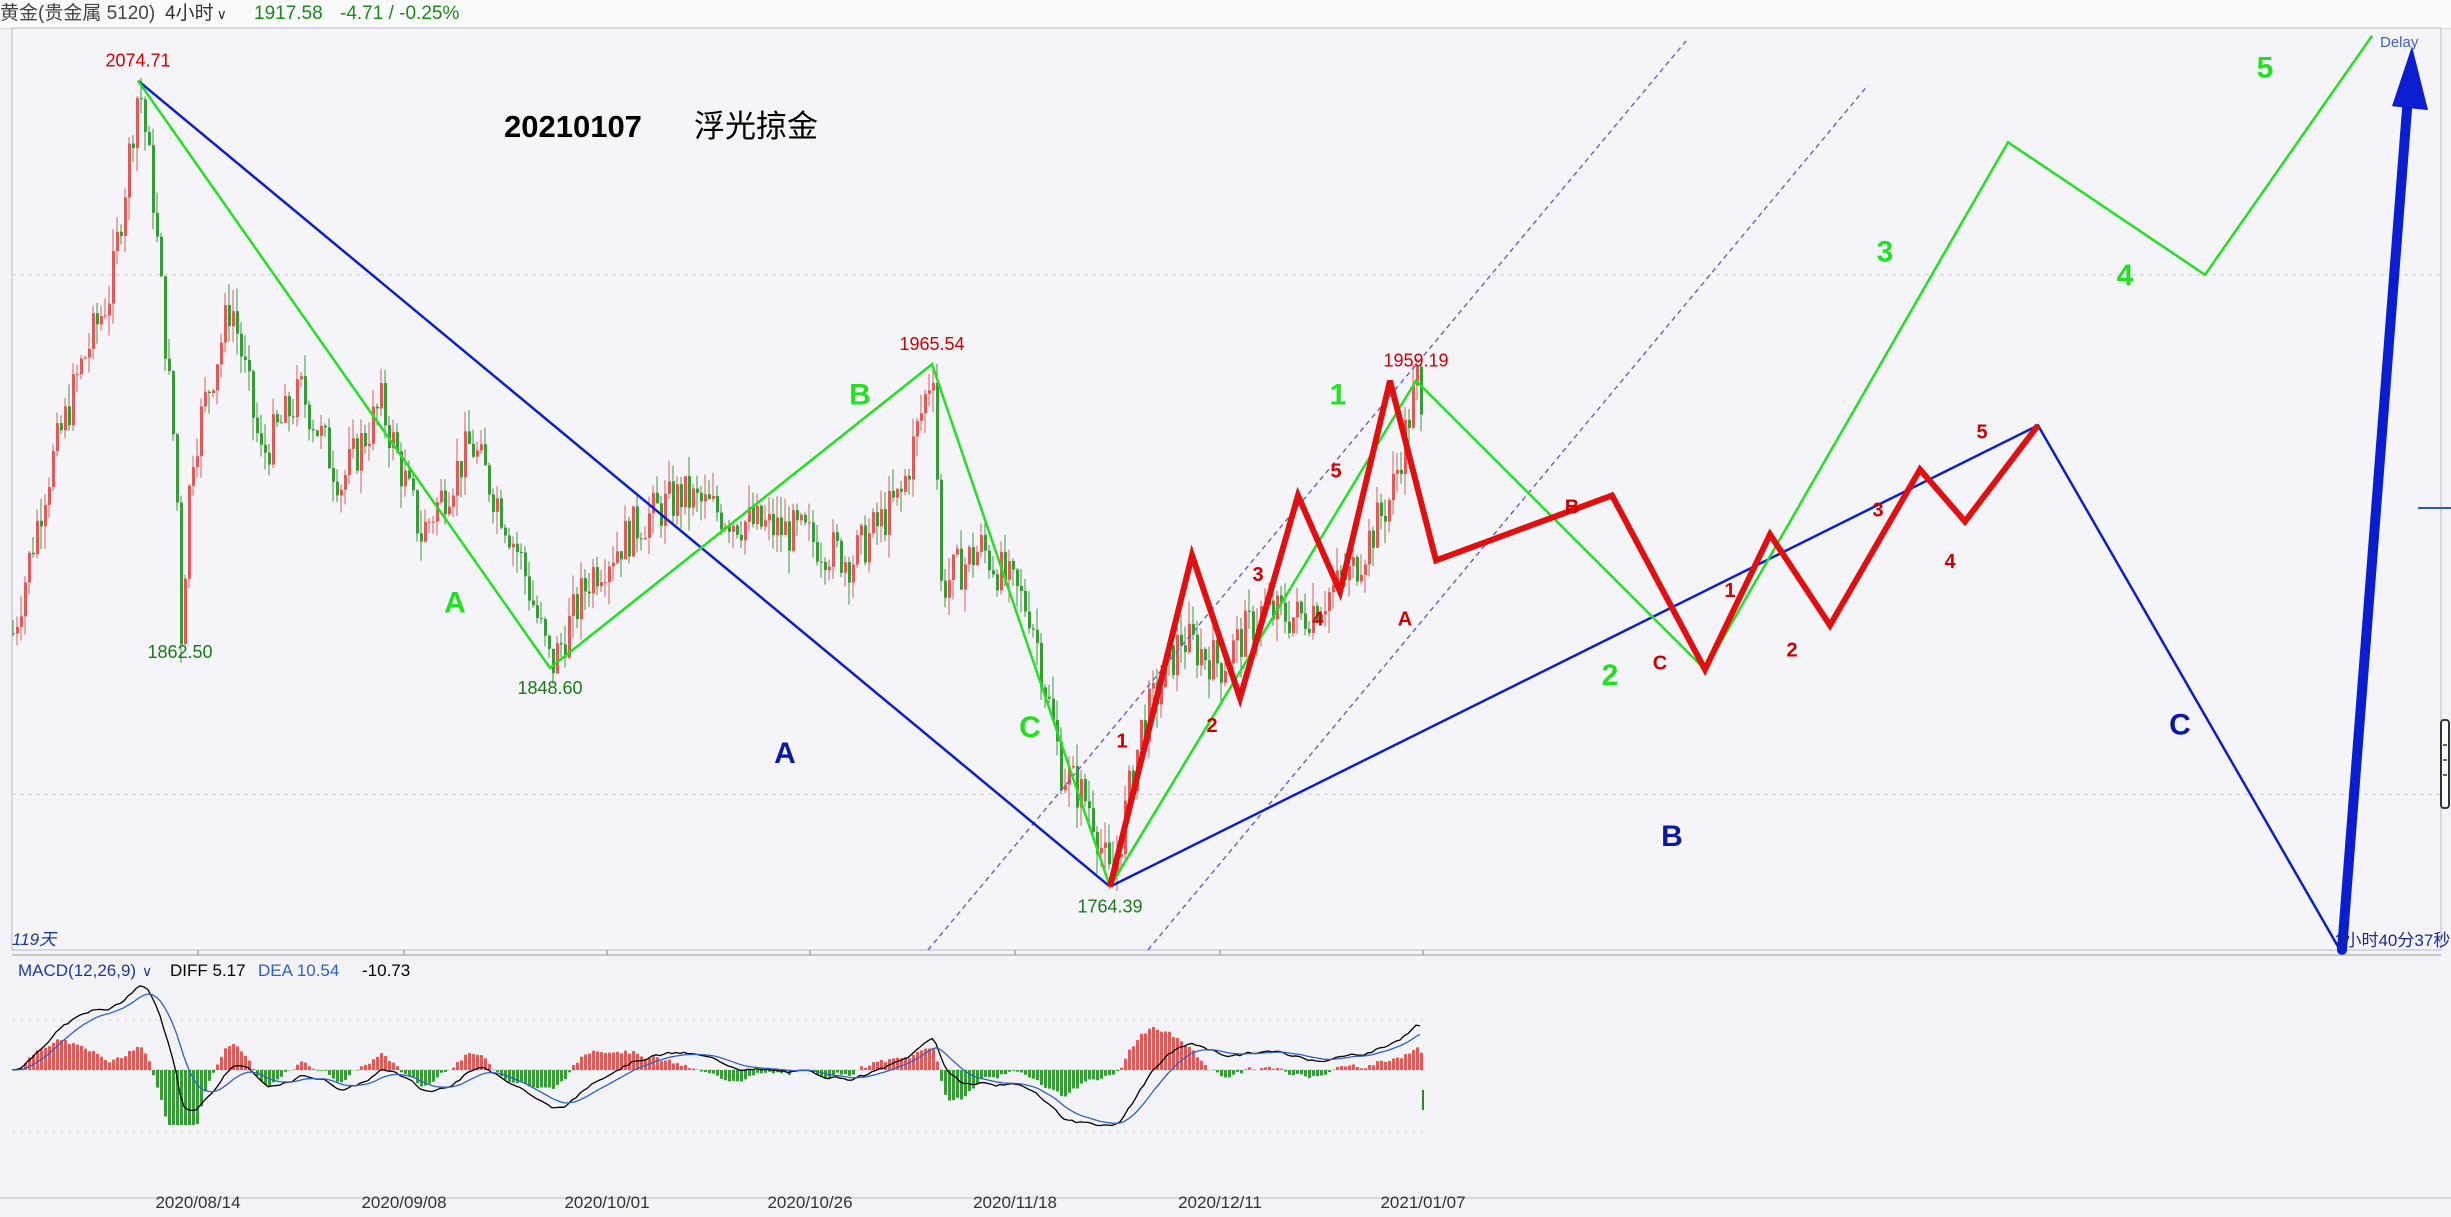 Image resolution: width=2451 pixels, height=1217 pixels. Describe the element at coordinates (2399, 42) in the screenshot. I see `delay-badge: Delay` at that location.